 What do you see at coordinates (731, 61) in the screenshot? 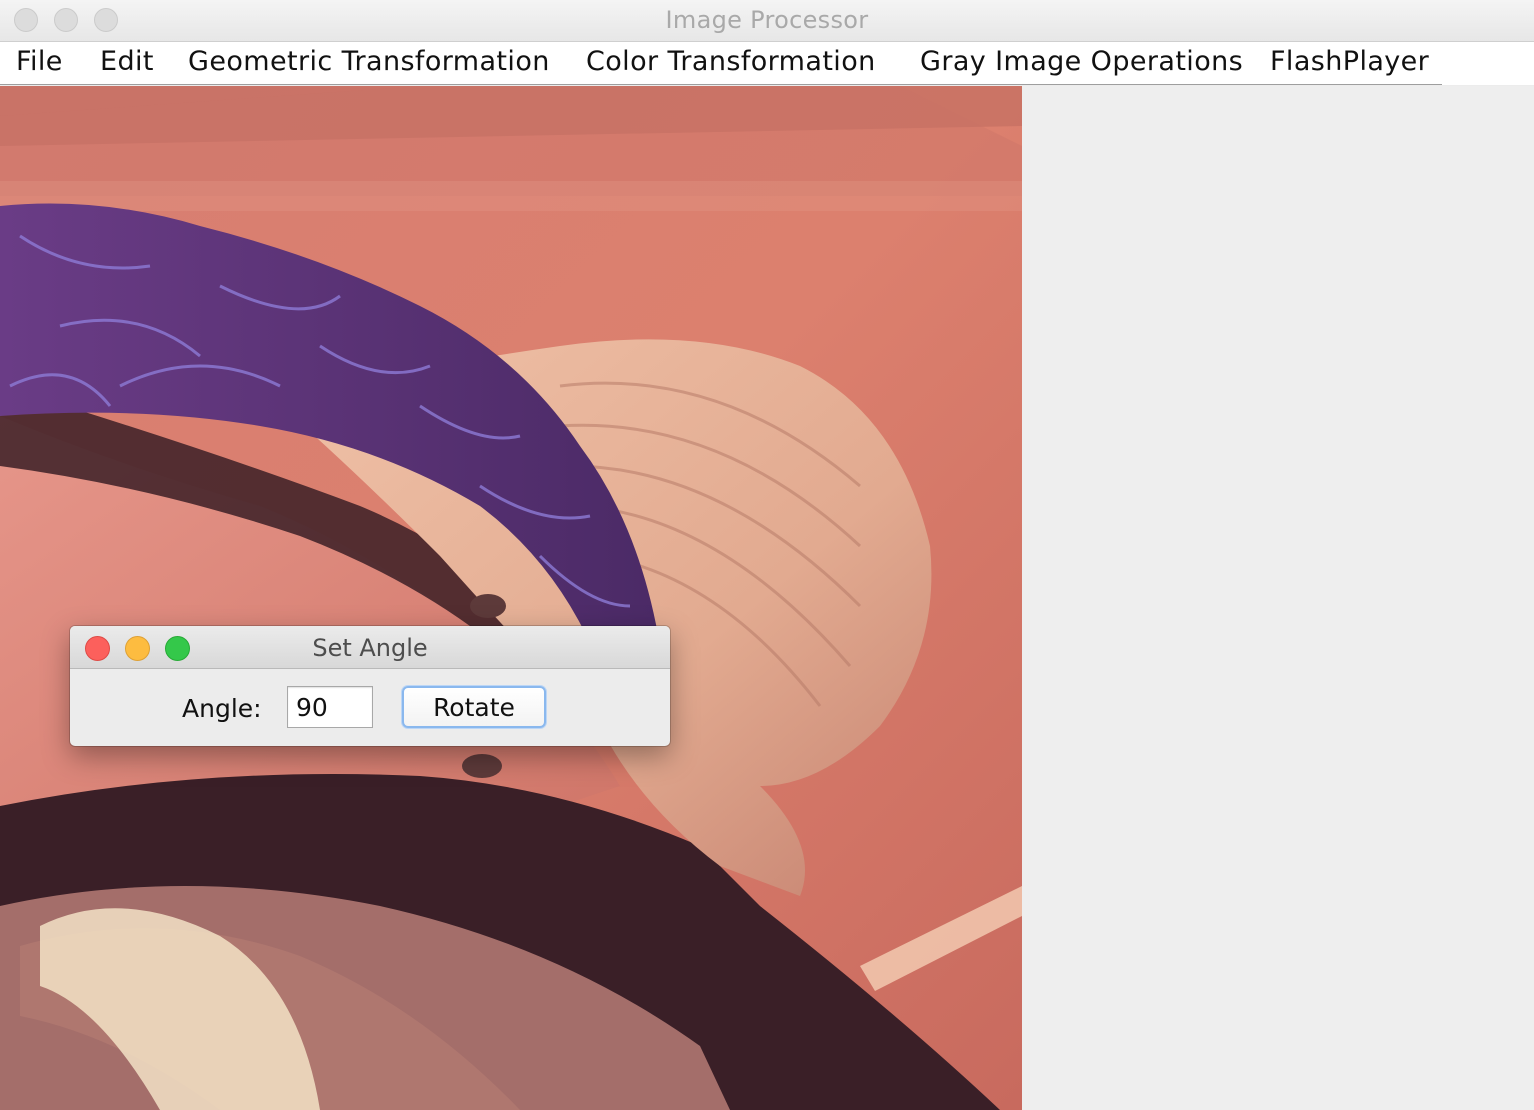
I see `menu-color-transformation: Color Transformation` at bounding box center [731, 61].